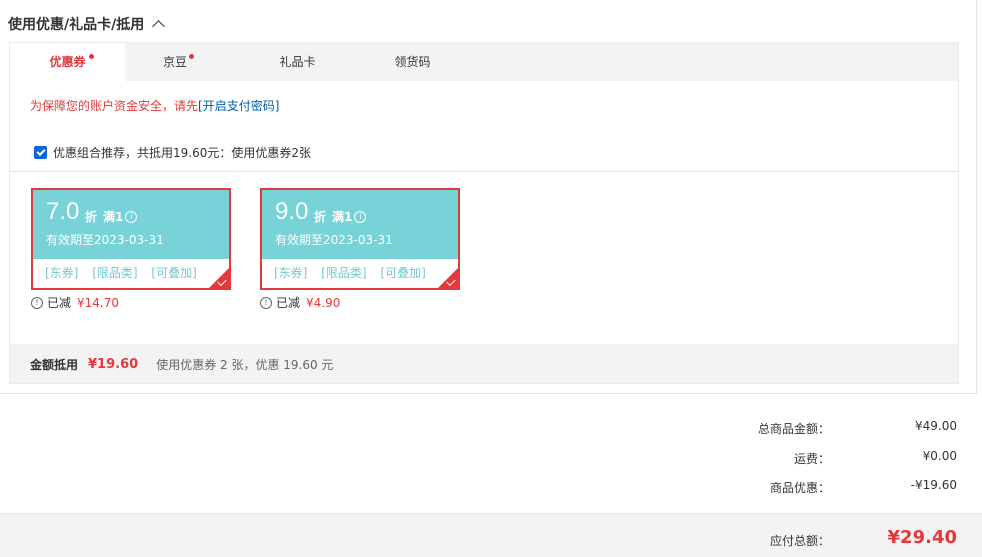  Describe the element at coordinates (484, 171) in the screenshot. I see `divider` at that location.